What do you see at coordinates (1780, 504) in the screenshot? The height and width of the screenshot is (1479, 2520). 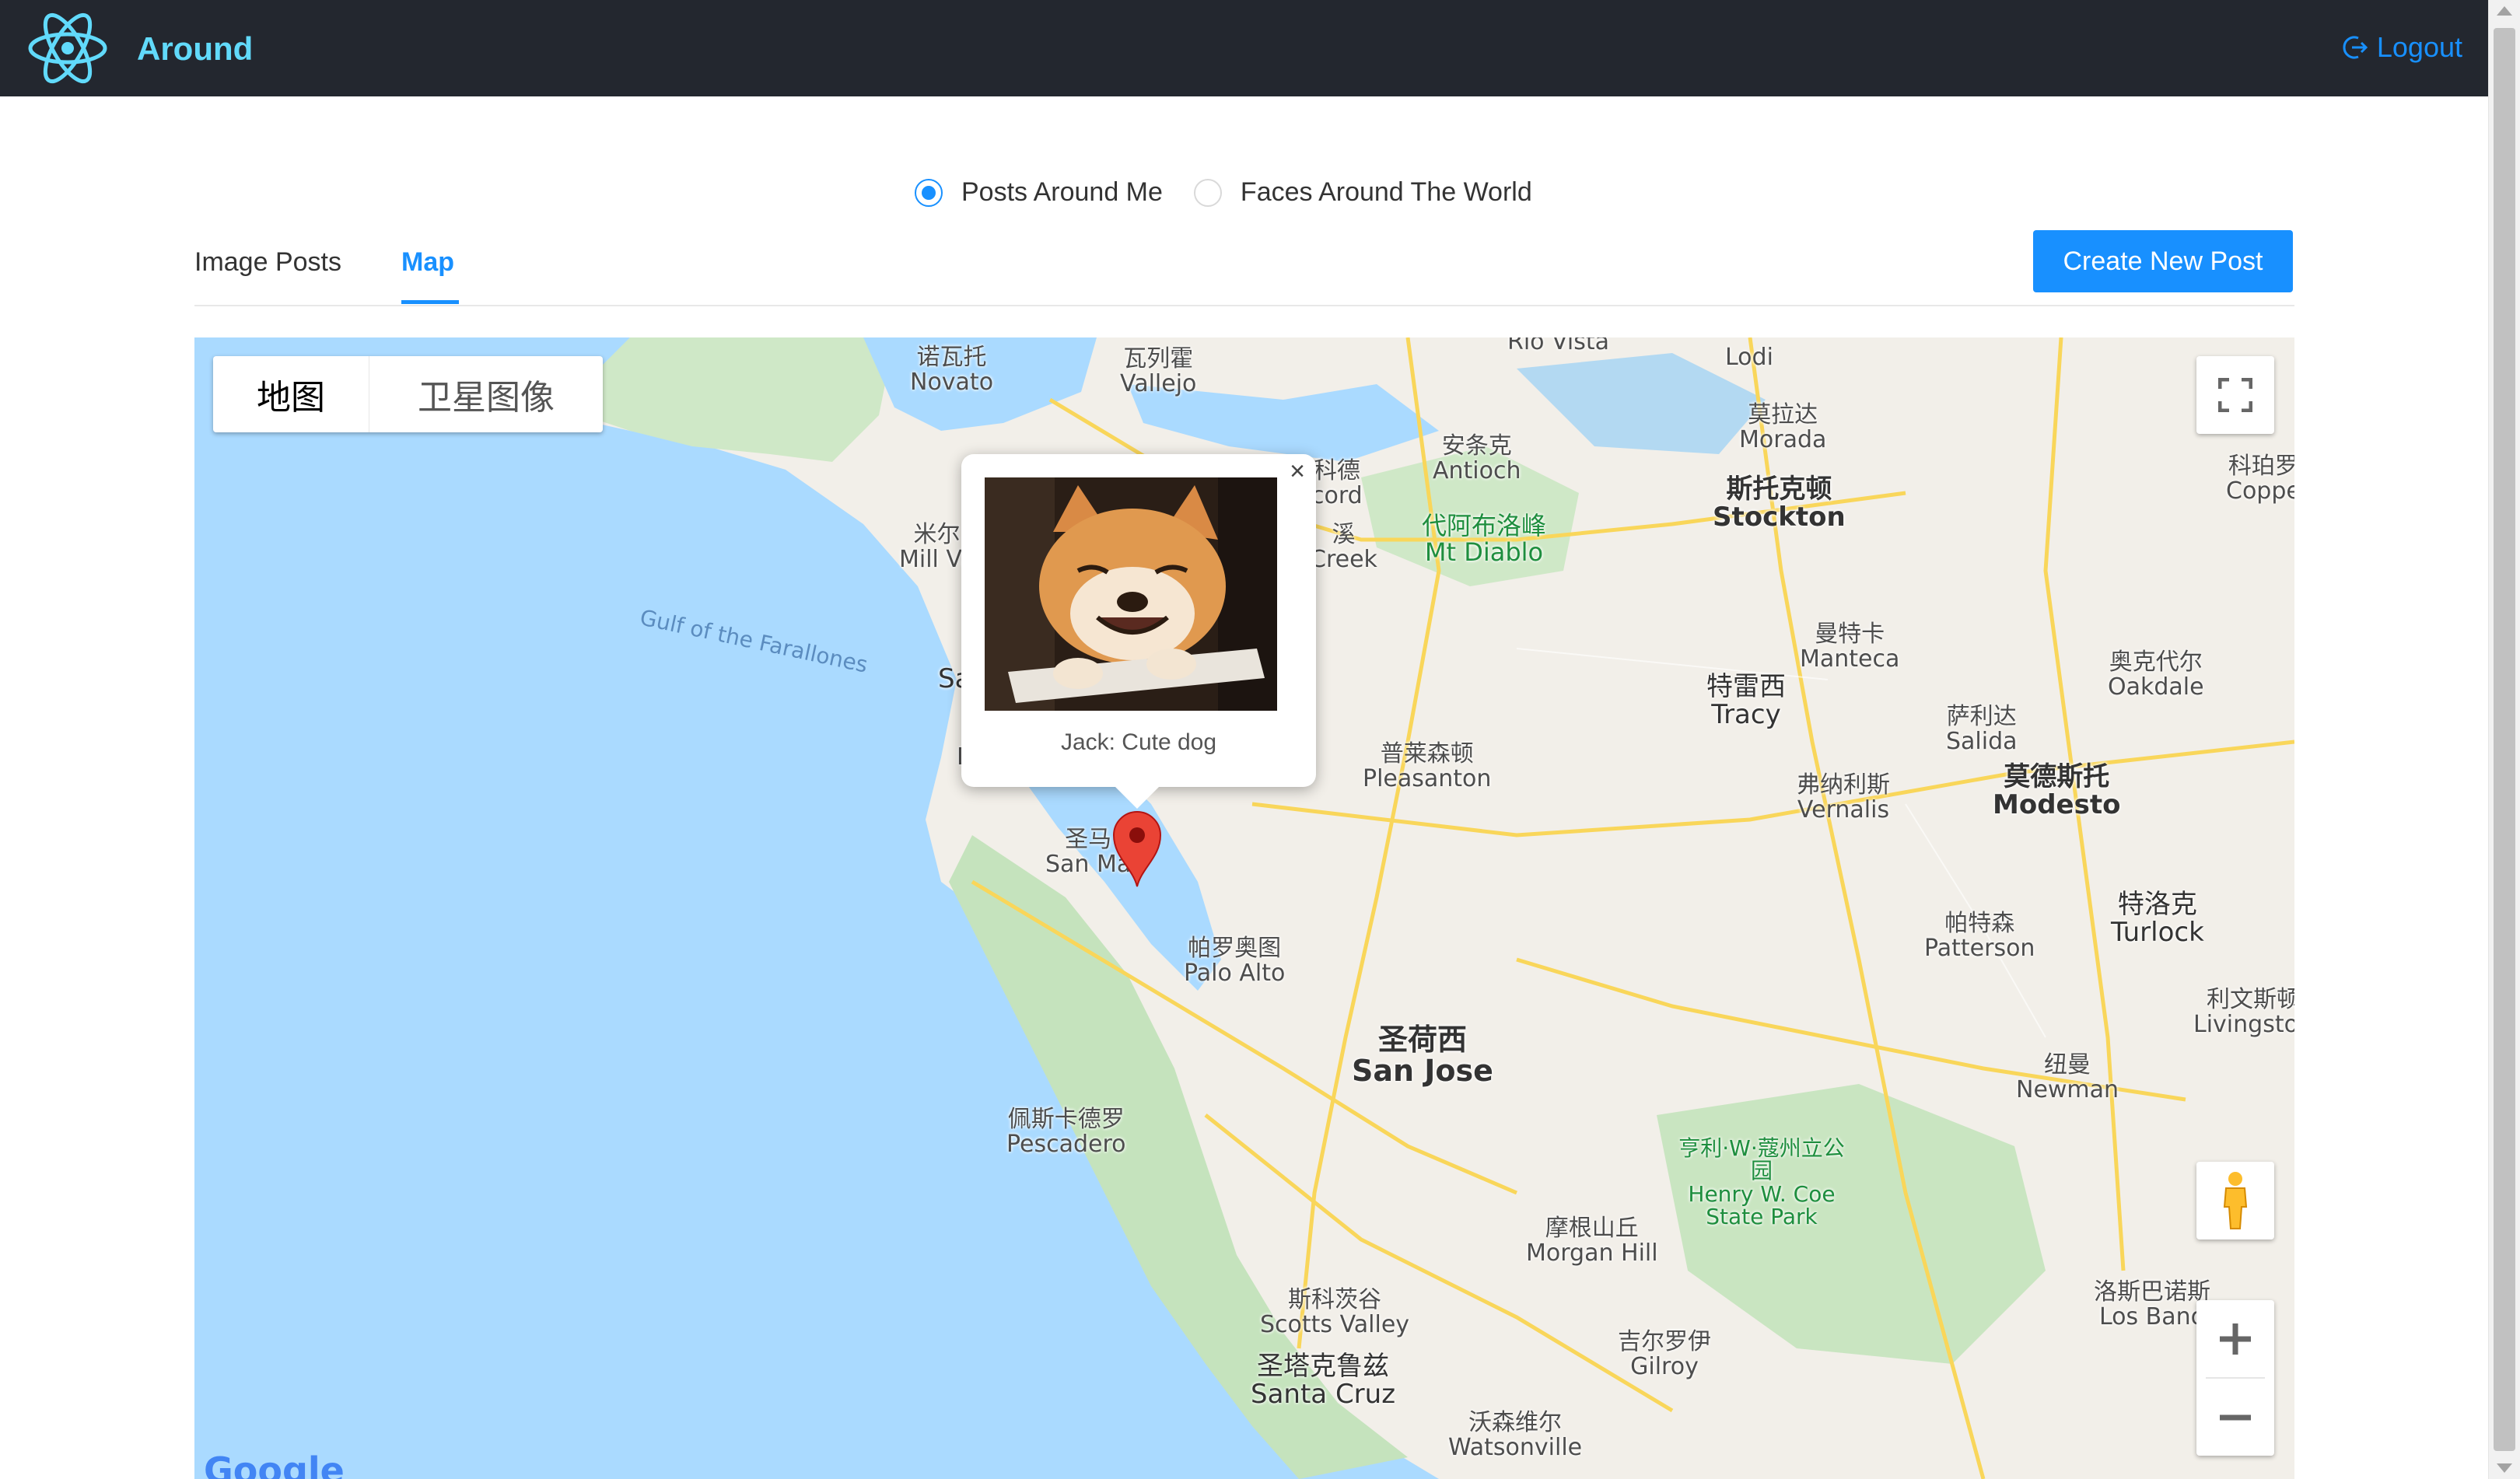 I see `map-label-stockton: 斯托克顿 Stockton` at bounding box center [1780, 504].